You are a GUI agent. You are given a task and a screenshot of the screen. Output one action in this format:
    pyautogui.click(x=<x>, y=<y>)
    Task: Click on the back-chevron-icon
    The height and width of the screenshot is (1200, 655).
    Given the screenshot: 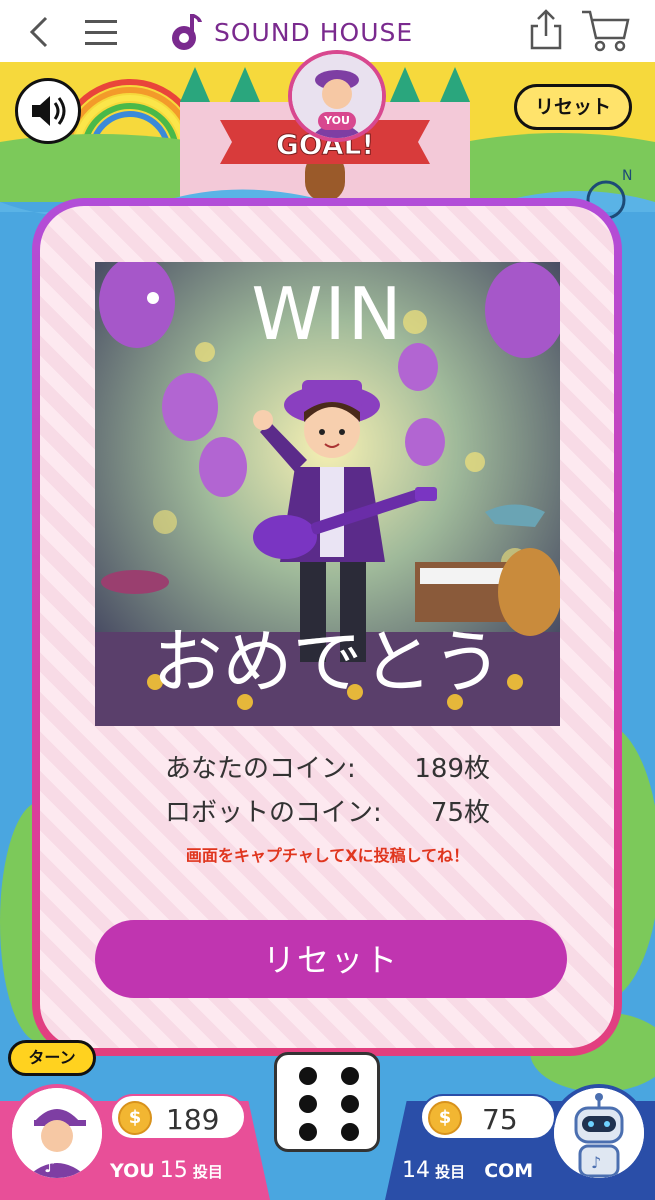 What is the action you would take?
    pyautogui.click(x=40, y=32)
    